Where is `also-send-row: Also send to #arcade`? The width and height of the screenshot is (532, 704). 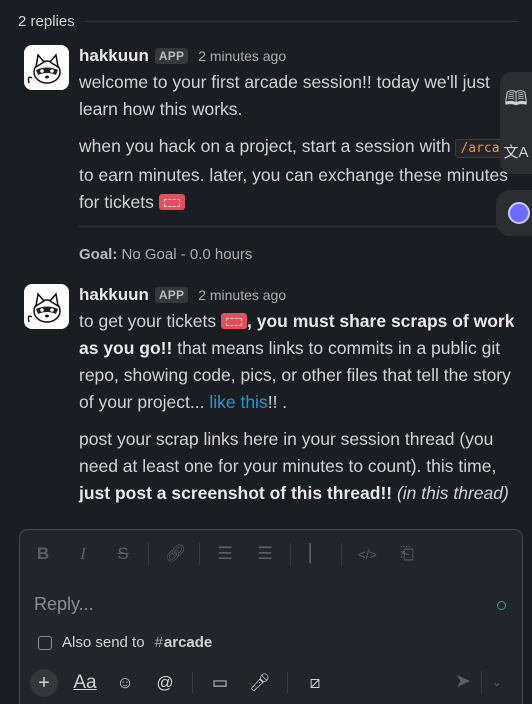
also-send-row: Also send to #arcade is located at coordinates (125, 642).